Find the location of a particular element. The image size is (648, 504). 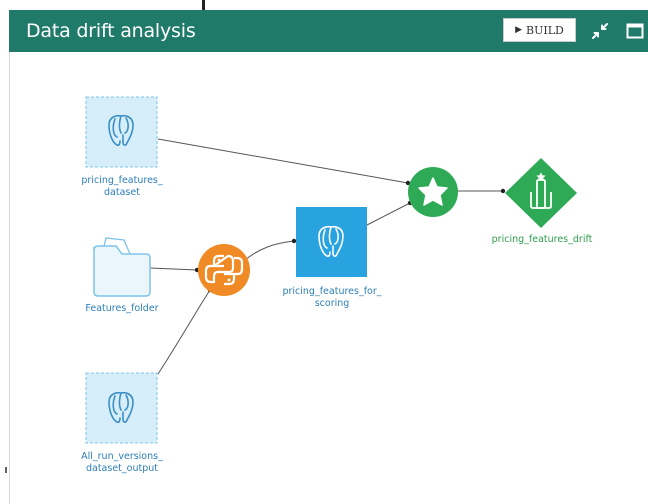

dataset-node-all-run-versions is located at coordinates (121, 408).